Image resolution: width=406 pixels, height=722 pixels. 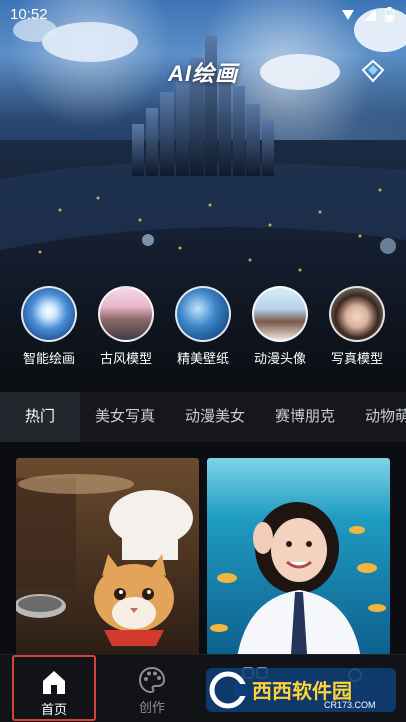 I want to click on category-item-smart-painting: 智能绘画, so click(x=49, y=326).